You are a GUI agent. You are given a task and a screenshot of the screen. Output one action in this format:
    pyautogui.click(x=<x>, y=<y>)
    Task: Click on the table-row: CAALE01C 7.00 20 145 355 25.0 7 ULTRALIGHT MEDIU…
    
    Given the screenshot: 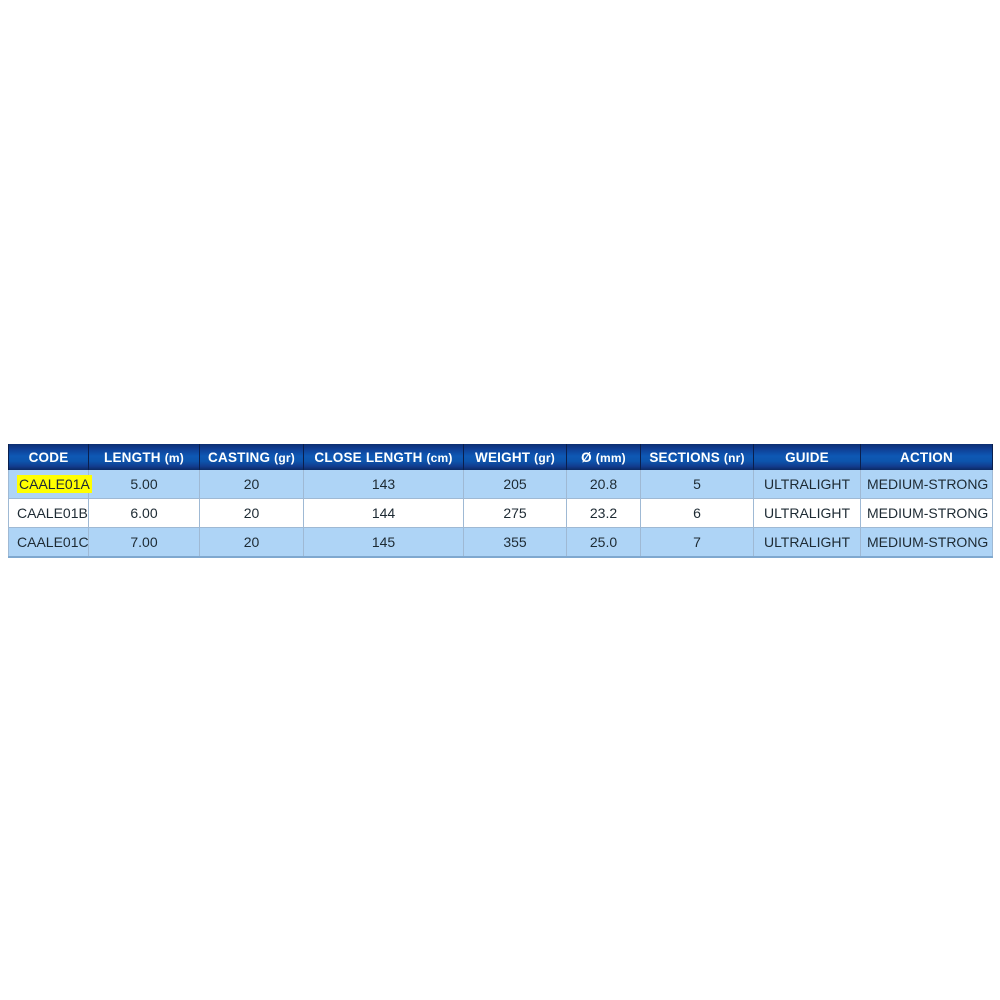 What is the action you would take?
    pyautogui.click(x=500, y=542)
    